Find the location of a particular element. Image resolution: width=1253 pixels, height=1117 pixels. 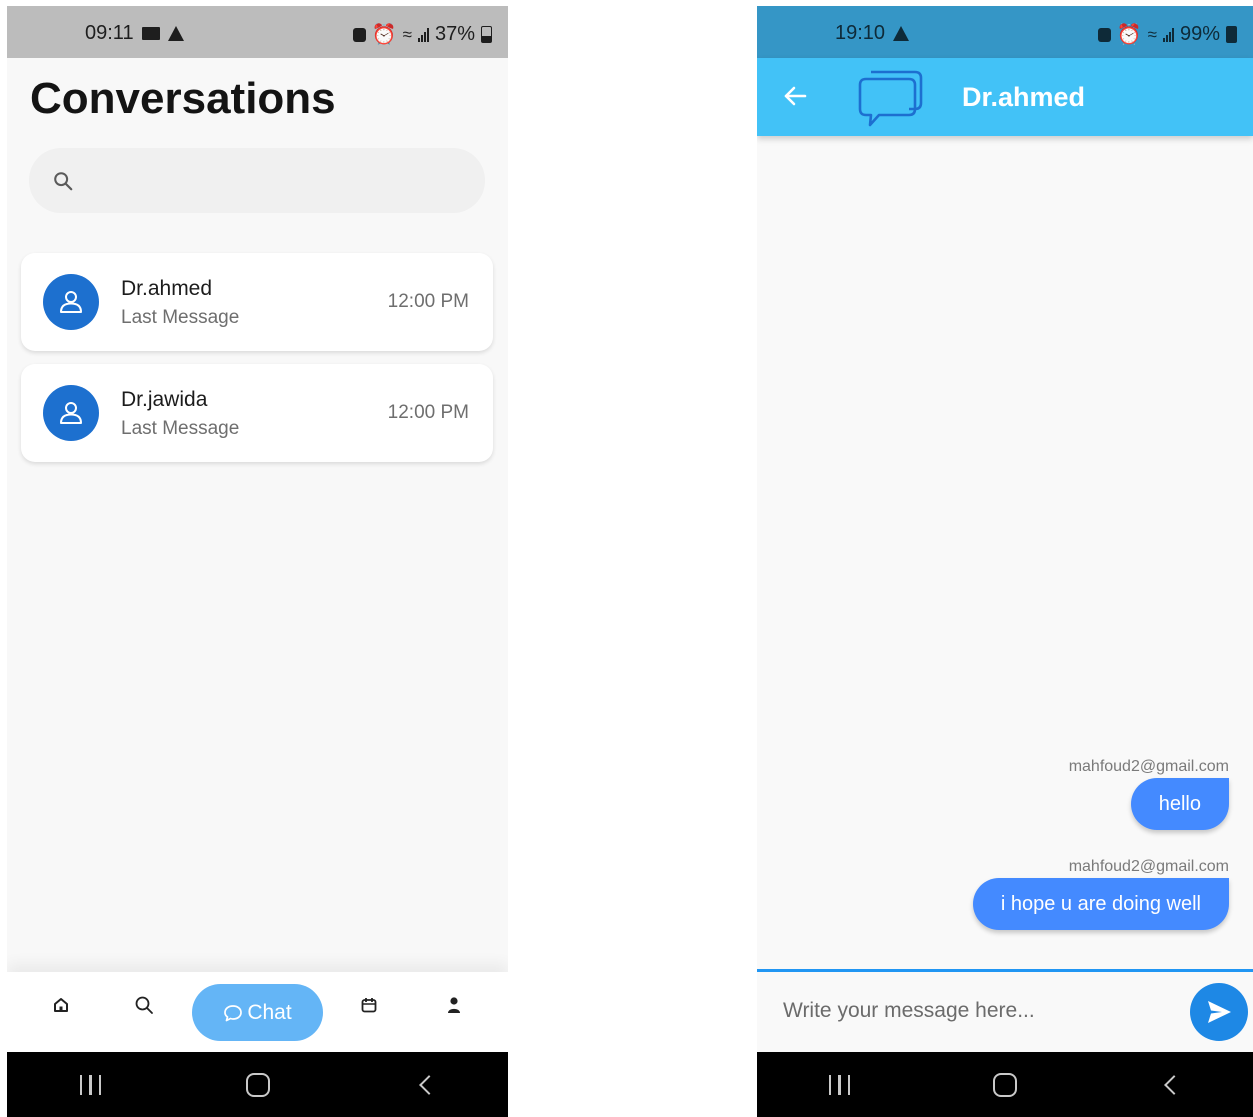

send-button is located at coordinates (1219, 1012).